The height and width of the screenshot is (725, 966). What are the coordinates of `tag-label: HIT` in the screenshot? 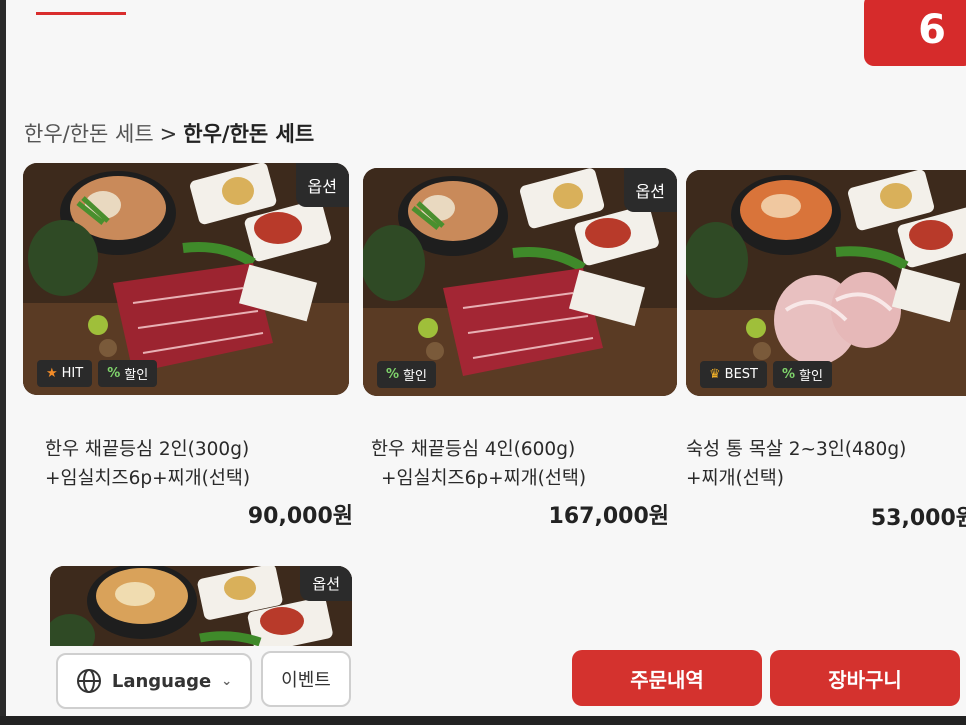 It's located at (72, 373).